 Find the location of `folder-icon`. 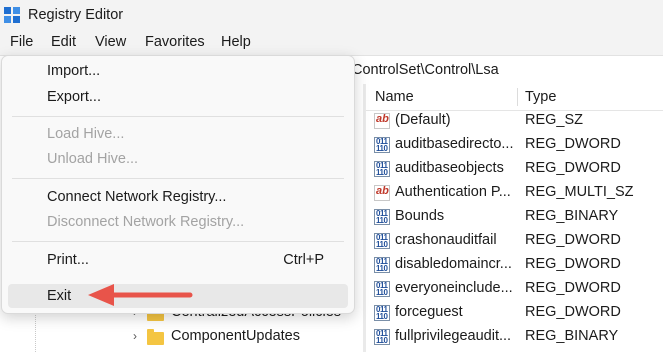

folder-icon is located at coordinates (155, 337).